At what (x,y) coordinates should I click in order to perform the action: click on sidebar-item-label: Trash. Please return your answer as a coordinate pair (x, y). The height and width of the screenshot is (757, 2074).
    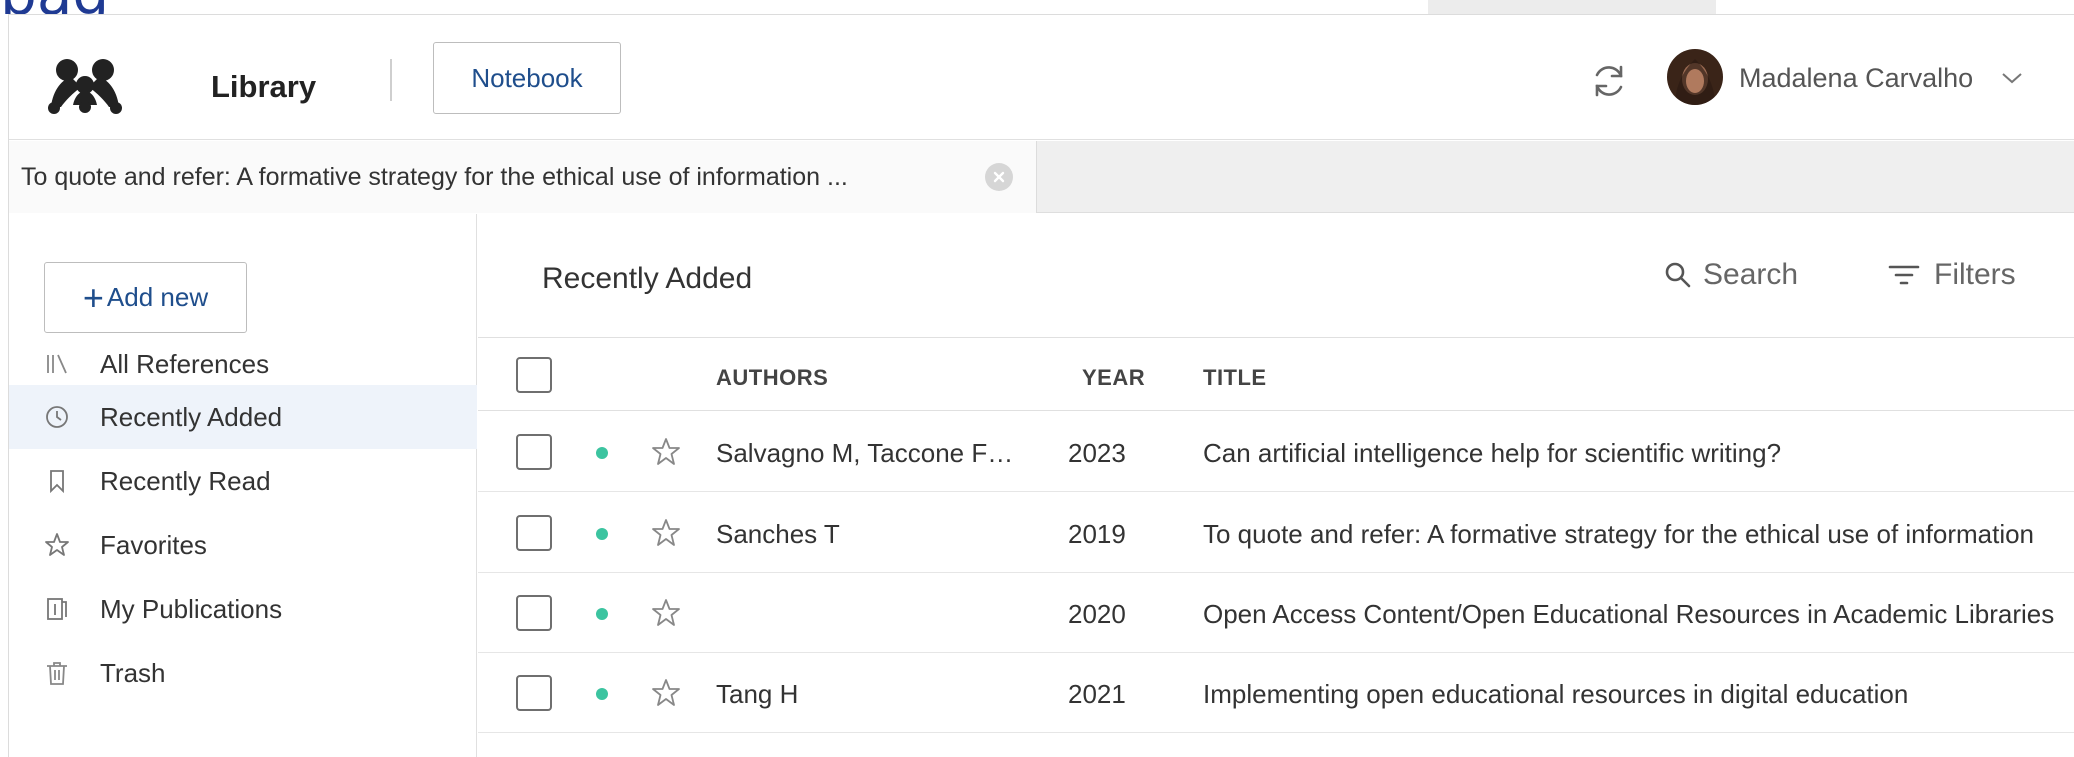
    Looking at the image, I should click on (133, 672).